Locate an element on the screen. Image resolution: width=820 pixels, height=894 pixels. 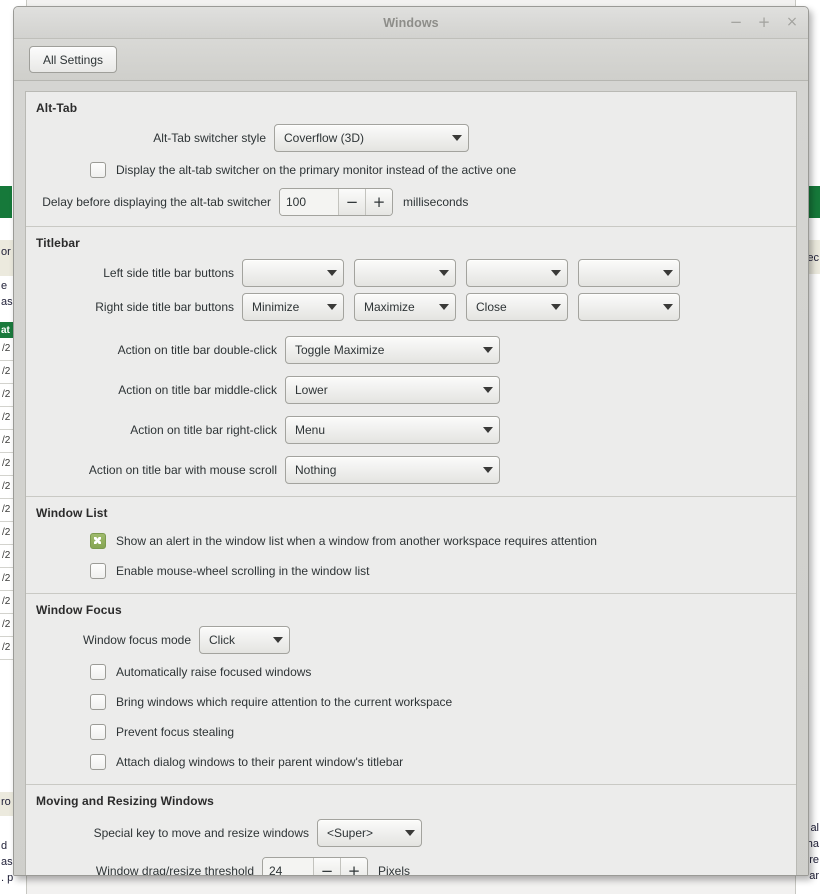
attach-dialog-checkbox is located at coordinates (98, 762).